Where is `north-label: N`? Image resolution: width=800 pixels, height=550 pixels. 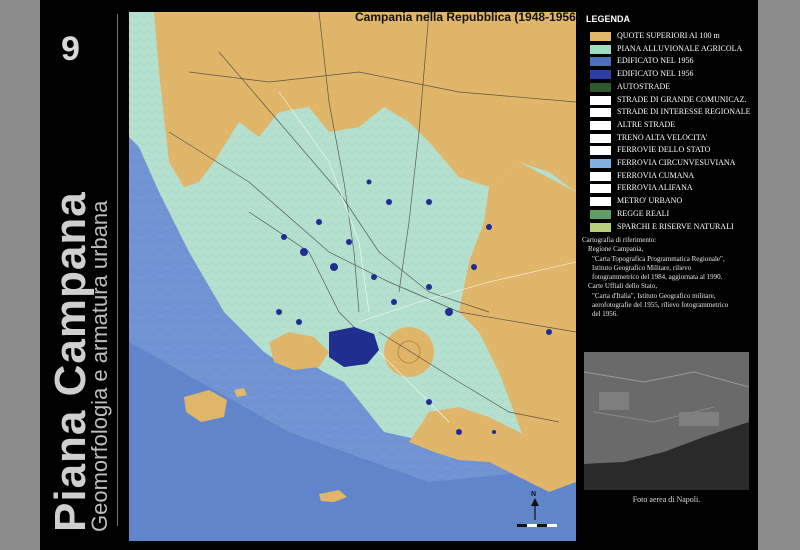 north-label: N is located at coordinates (533, 494).